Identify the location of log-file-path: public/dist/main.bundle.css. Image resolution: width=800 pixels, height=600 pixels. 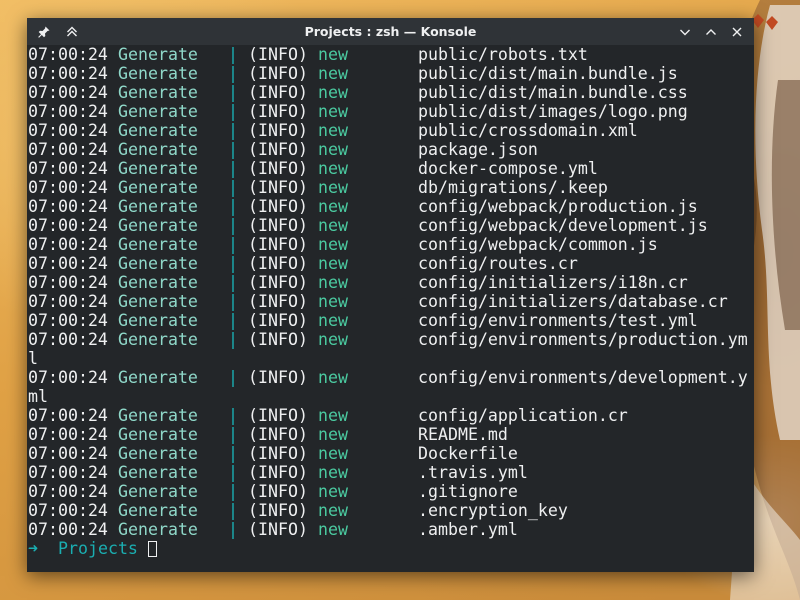
(553, 92).